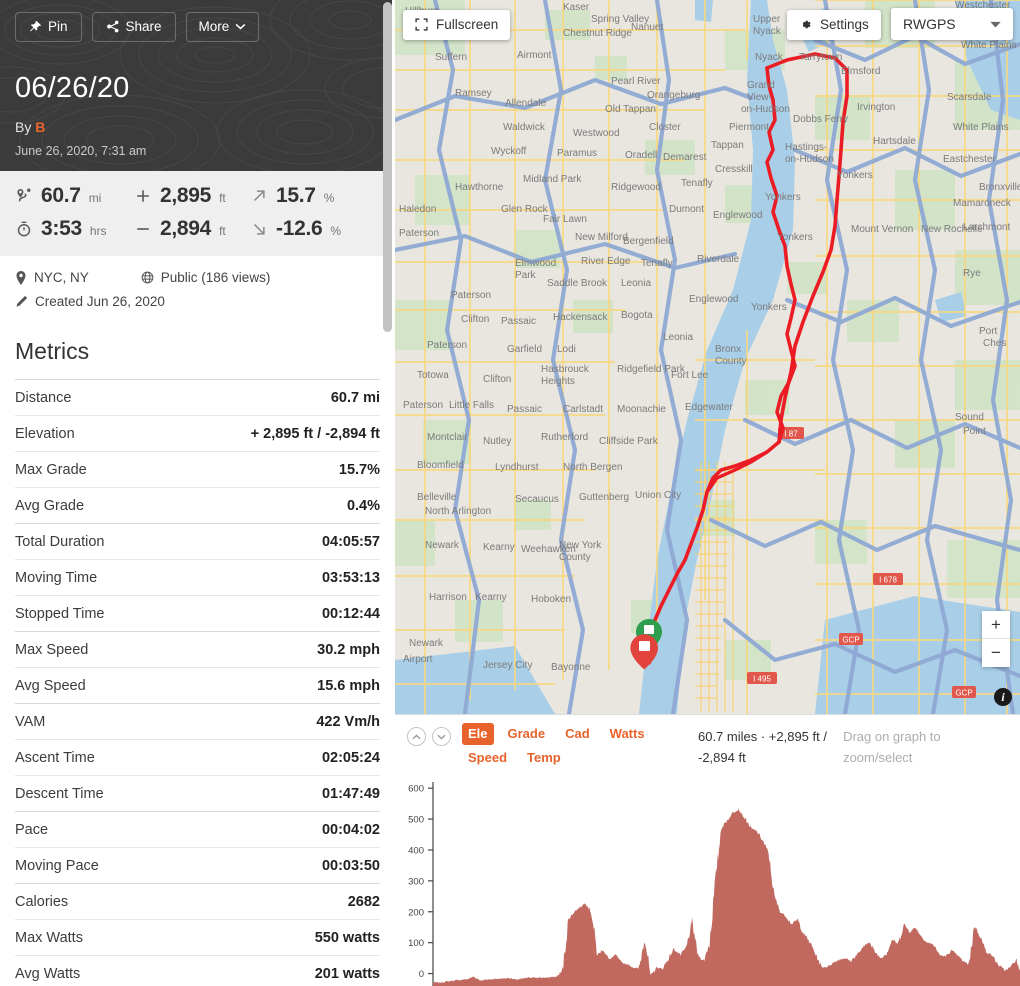 This screenshot has width=1020, height=986. What do you see at coordinates (24, 229) in the screenshot?
I see `stopwatch-icon` at bounding box center [24, 229].